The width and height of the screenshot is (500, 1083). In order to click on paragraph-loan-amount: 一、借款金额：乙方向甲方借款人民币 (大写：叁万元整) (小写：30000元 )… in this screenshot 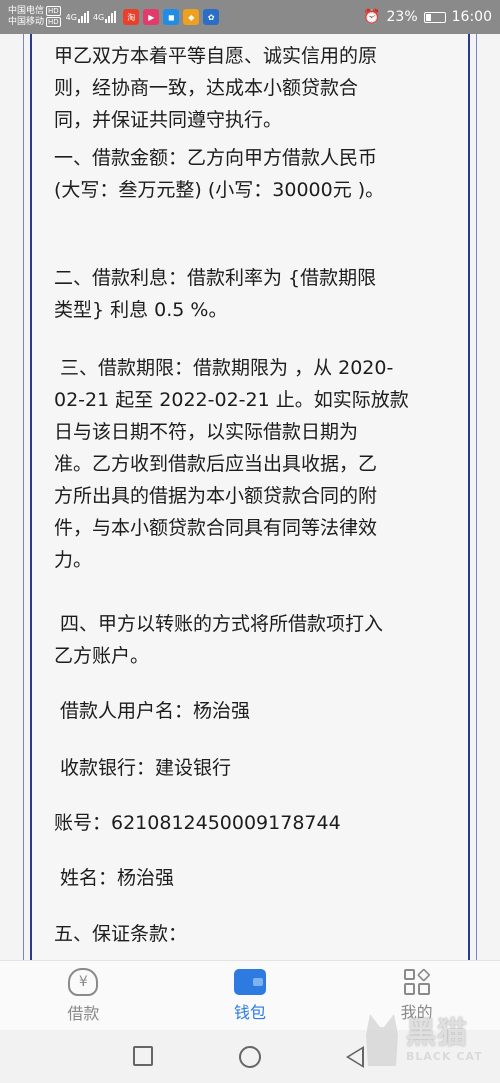, I will do `click(219, 174)`.